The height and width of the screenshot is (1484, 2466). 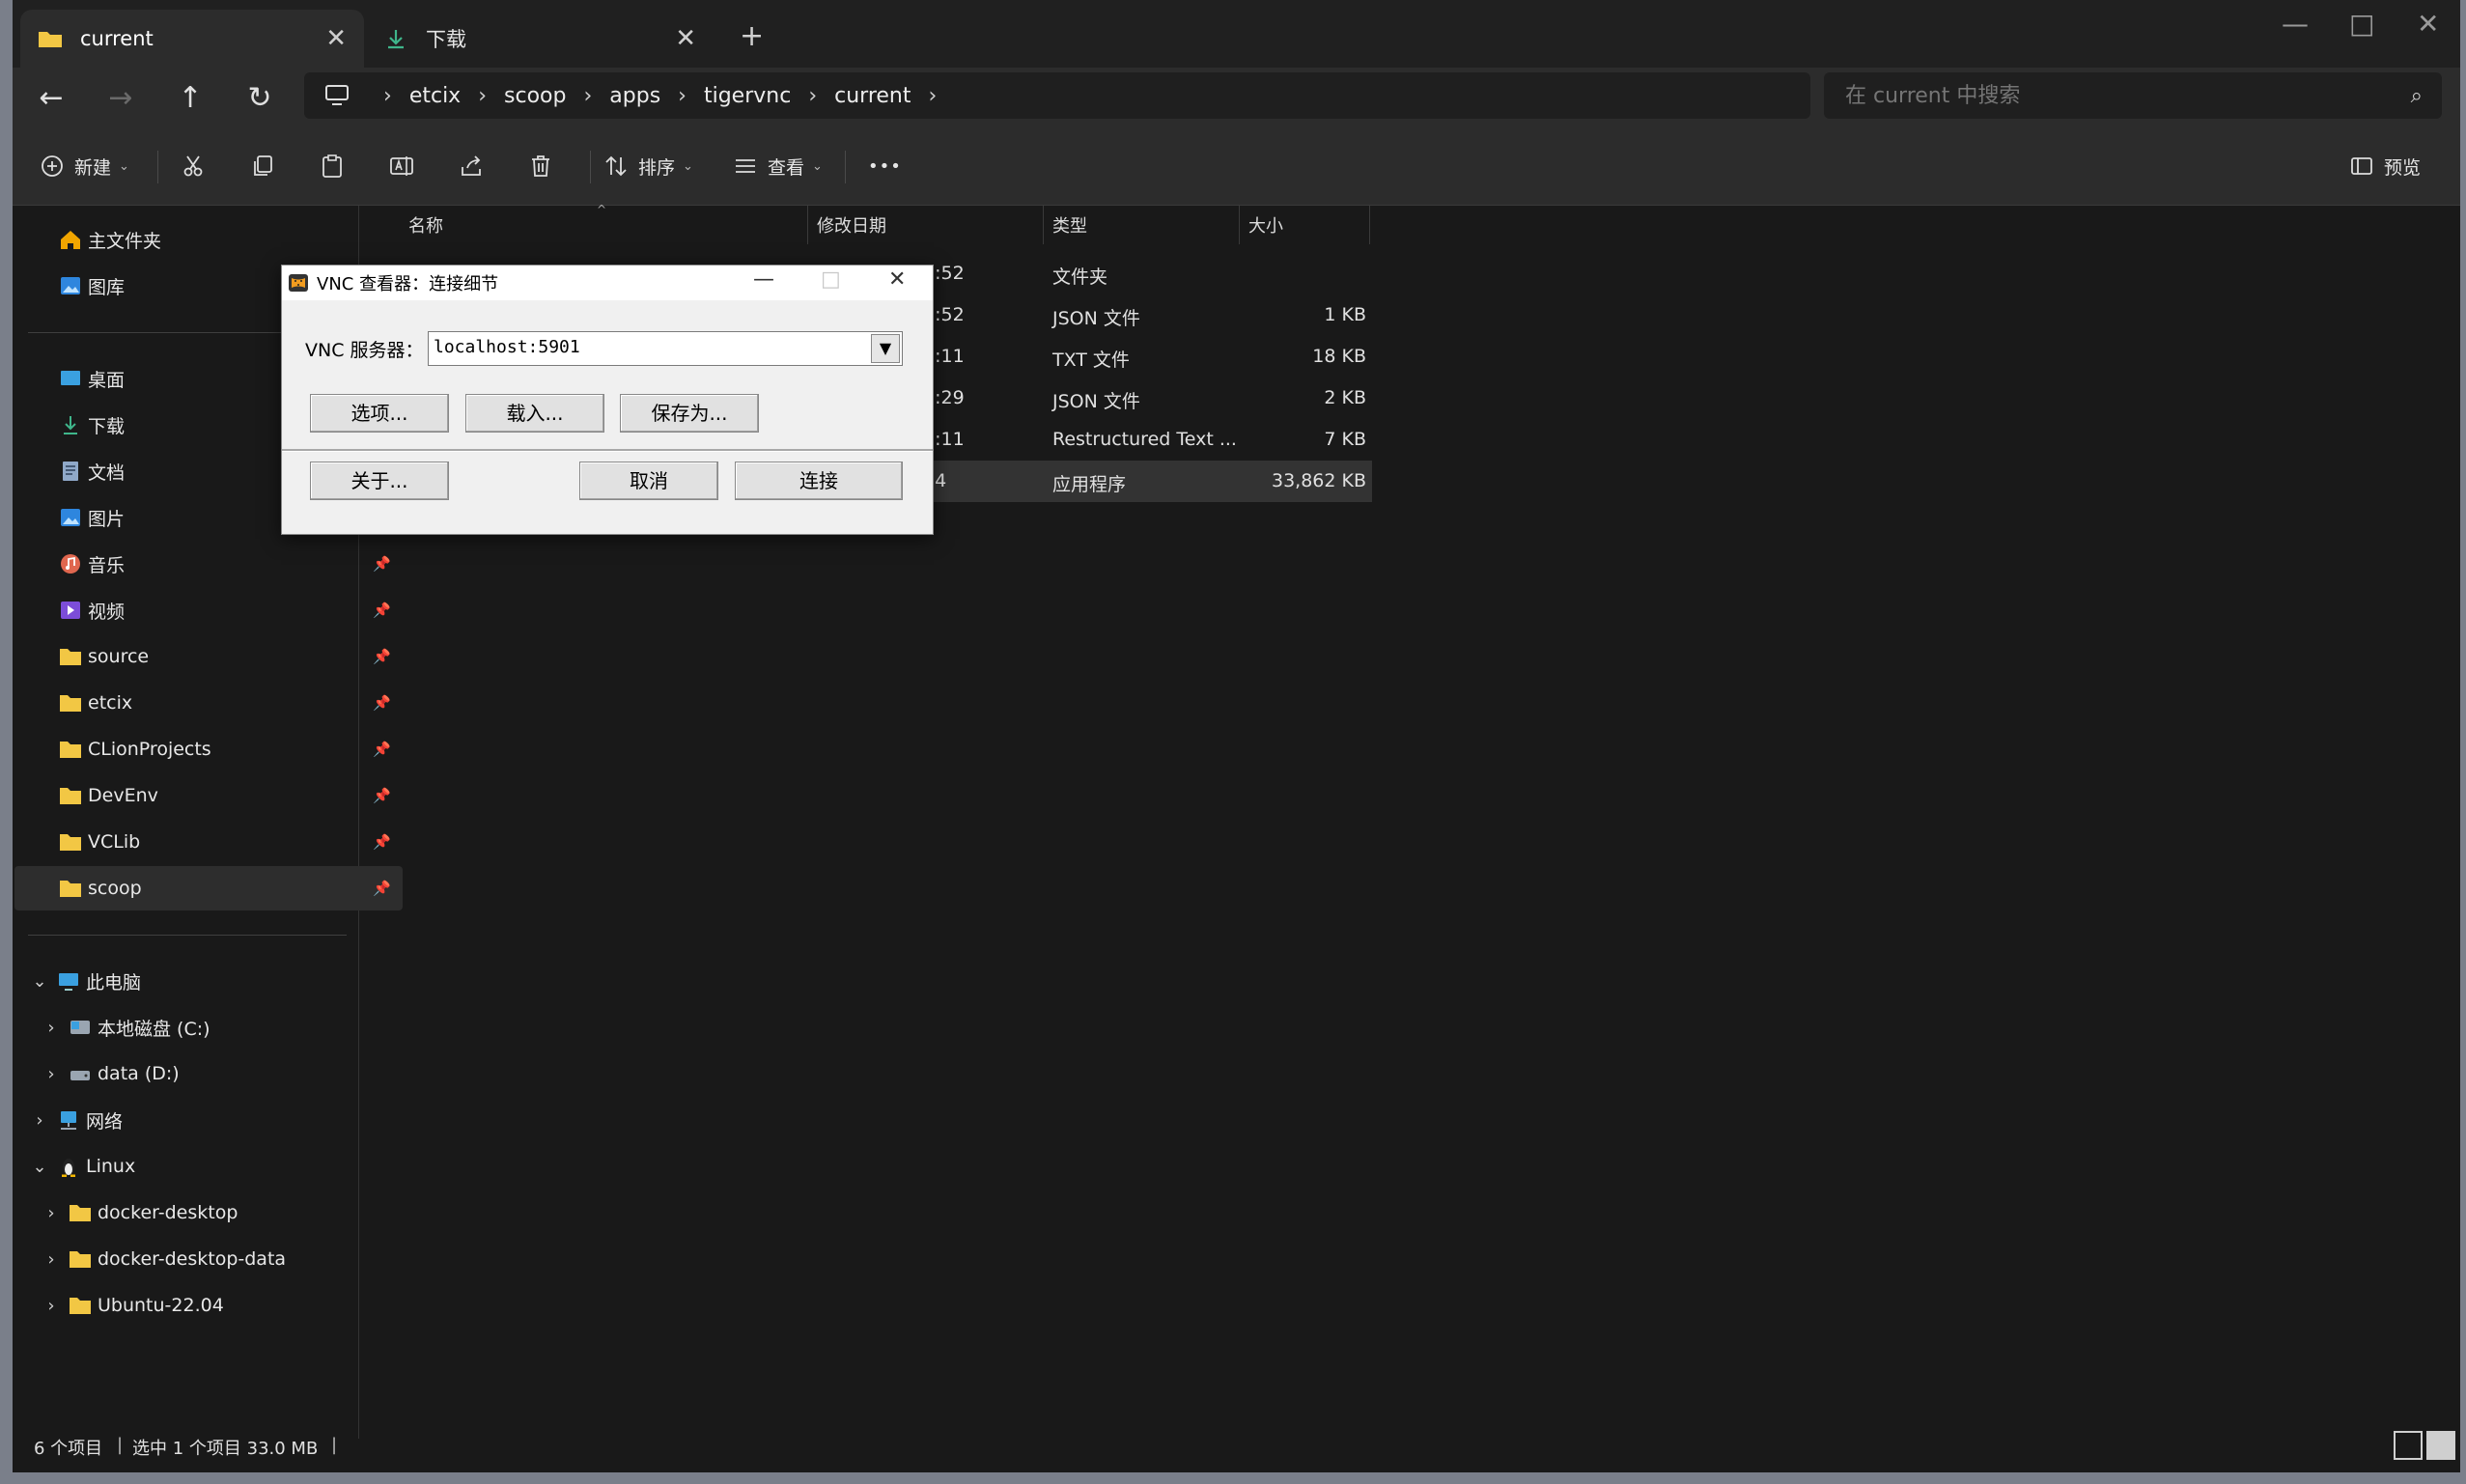 What do you see at coordinates (646, 347) in the screenshot?
I see `vnc-server-input` at bounding box center [646, 347].